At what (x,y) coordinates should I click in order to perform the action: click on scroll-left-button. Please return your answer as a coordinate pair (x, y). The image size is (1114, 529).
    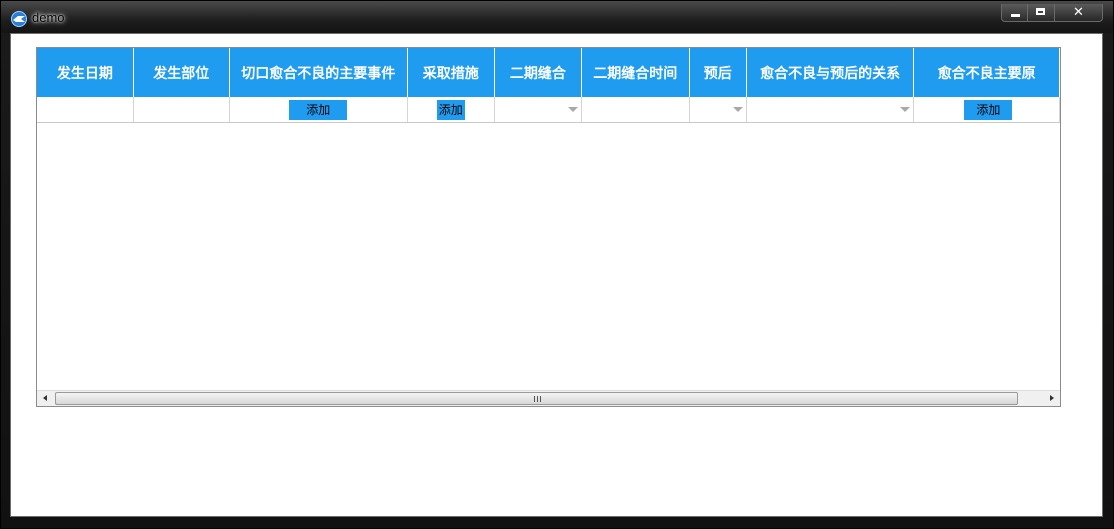
    Looking at the image, I should click on (45, 398).